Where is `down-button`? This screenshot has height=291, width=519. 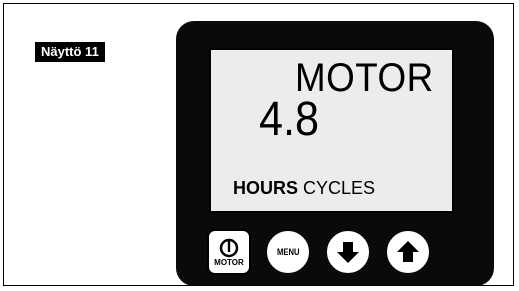
down-button is located at coordinates (348, 252).